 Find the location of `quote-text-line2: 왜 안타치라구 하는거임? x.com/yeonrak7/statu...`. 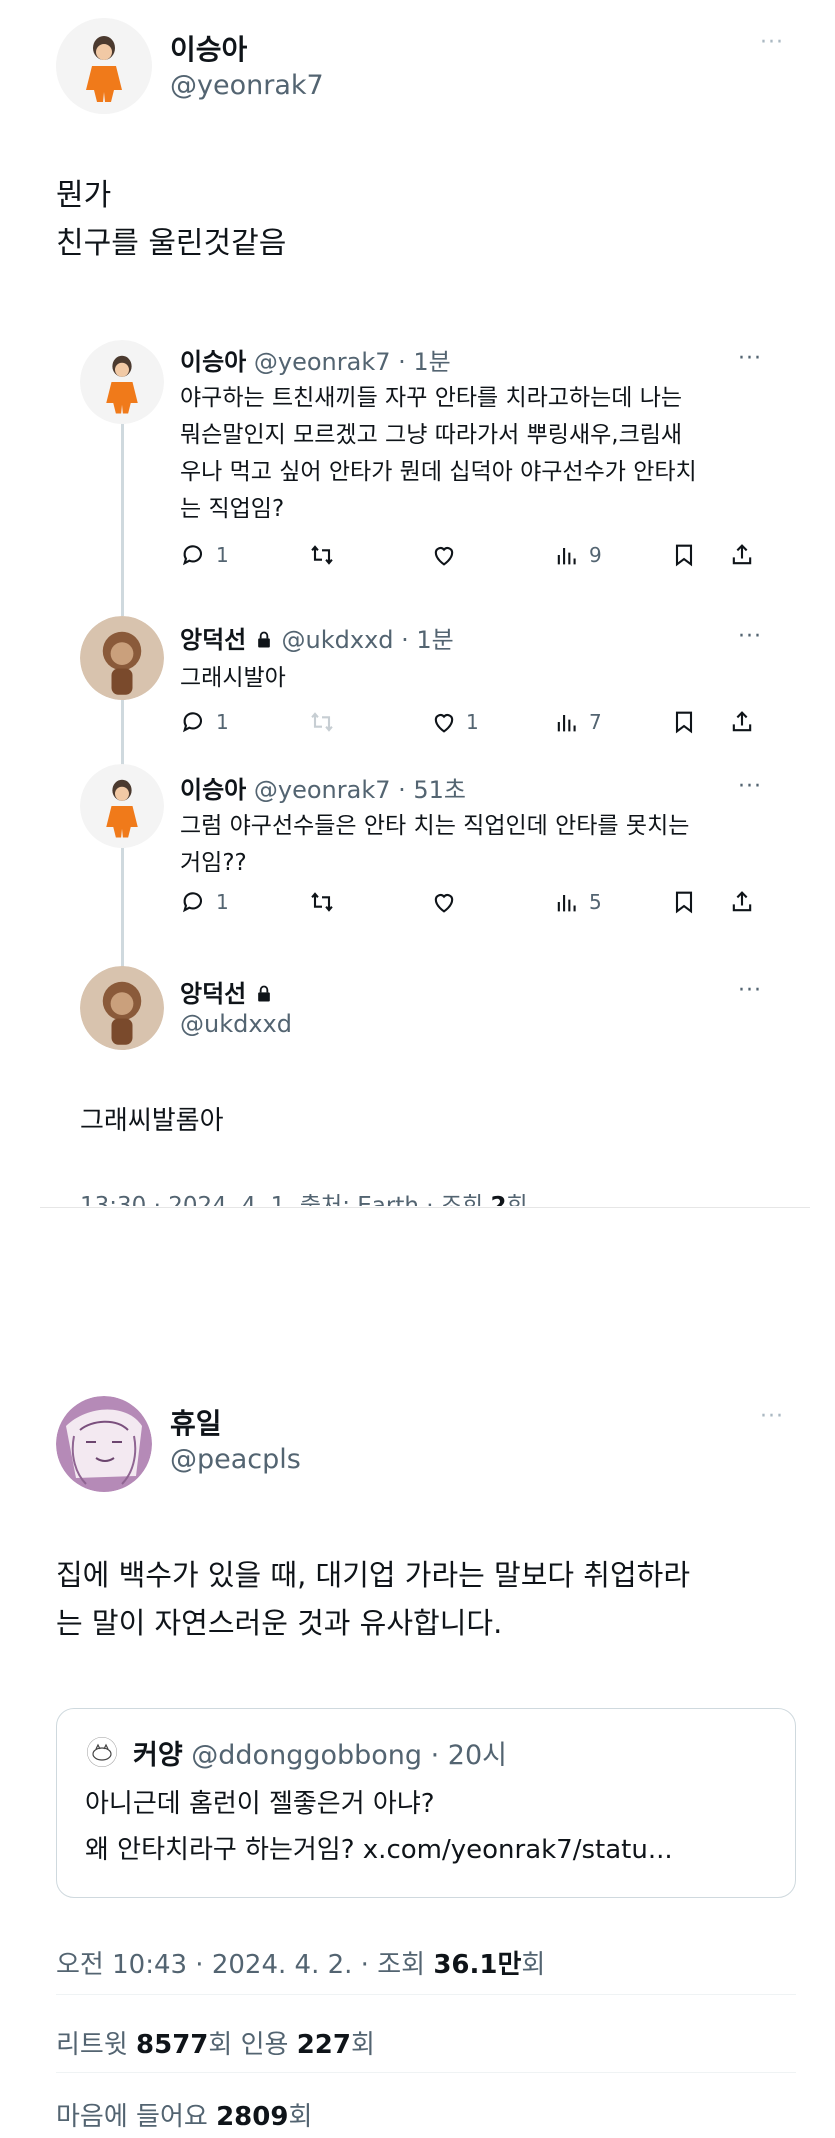

quote-text-line2: 왜 안타치라구 하는거임? x.com/yeonrak7/statu... is located at coordinates (379, 1850).